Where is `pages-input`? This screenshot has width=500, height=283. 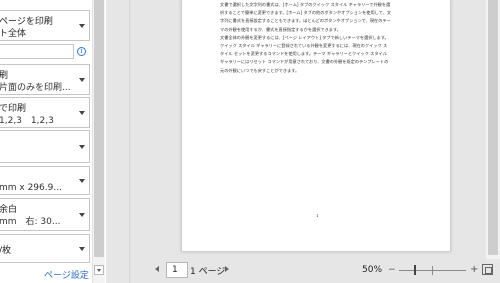
pages-input is located at coordinates (37, 51).